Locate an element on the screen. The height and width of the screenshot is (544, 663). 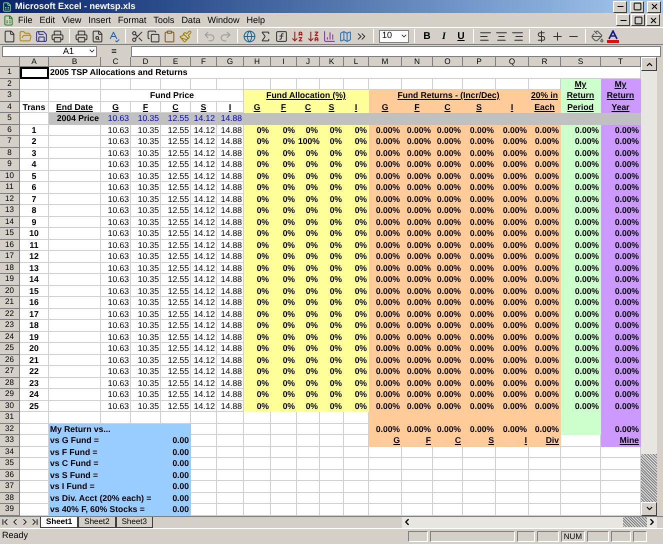
row-header: 11 is located at coordinates (10, 188).